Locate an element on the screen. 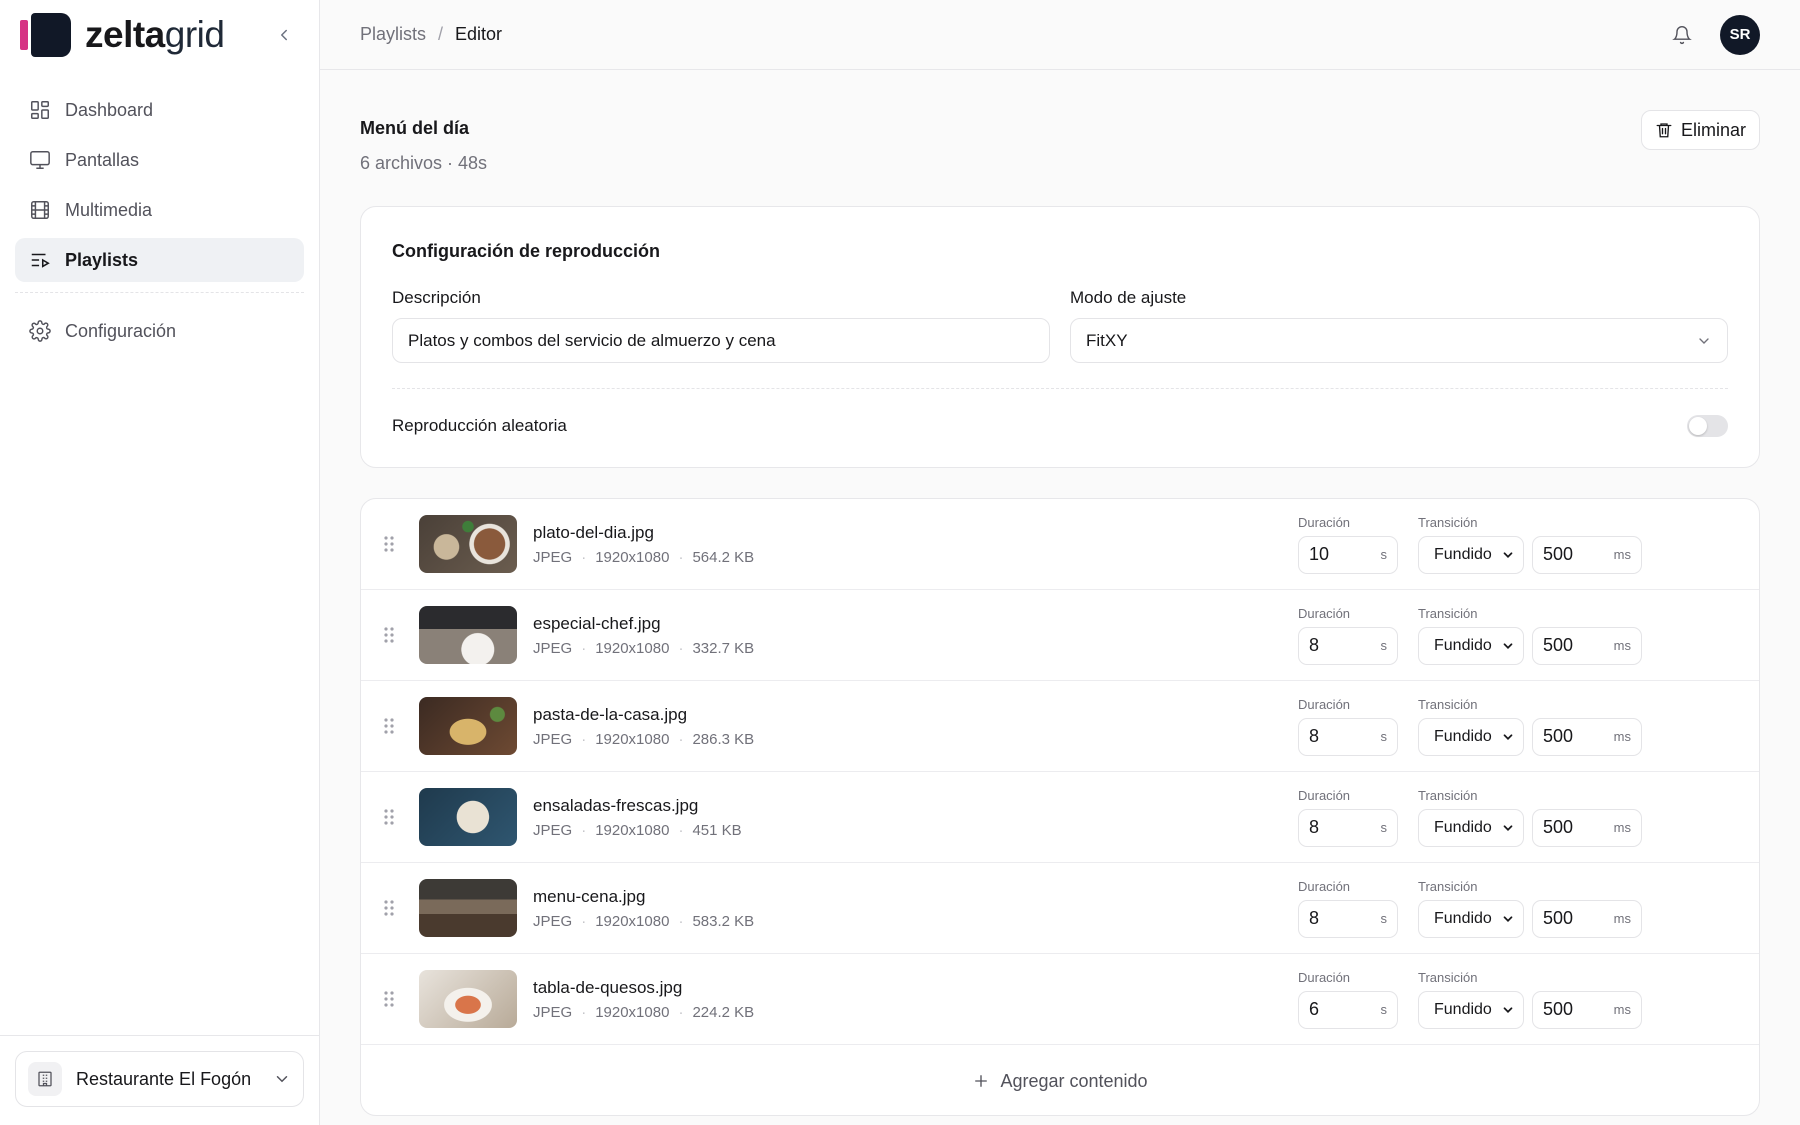 This screenshot has width=1800, height=1125. bell-icon is located at coordinates (1682, 35).